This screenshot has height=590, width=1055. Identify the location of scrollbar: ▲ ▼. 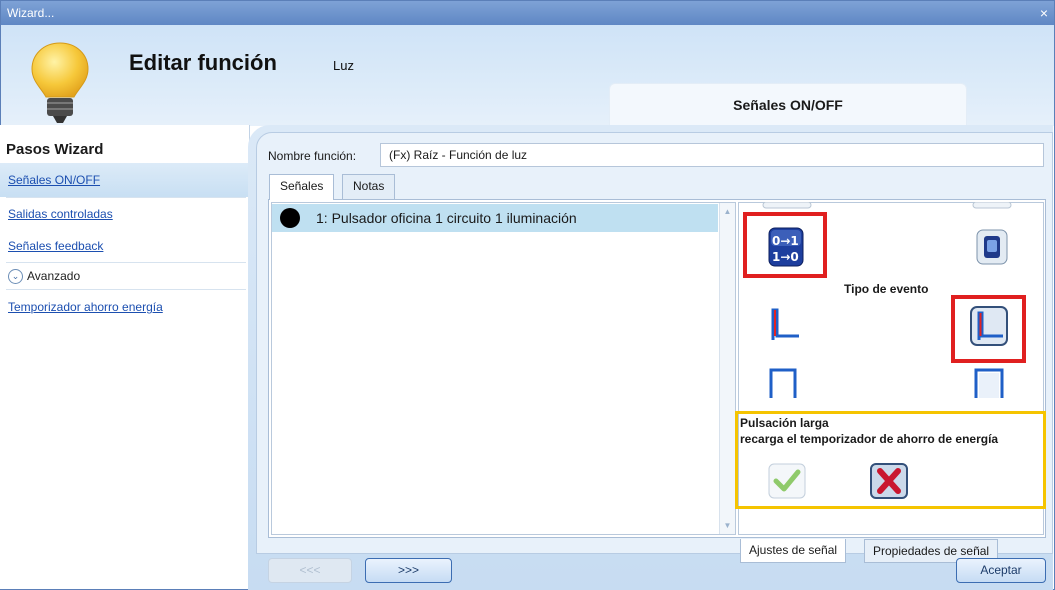
(727, 368).